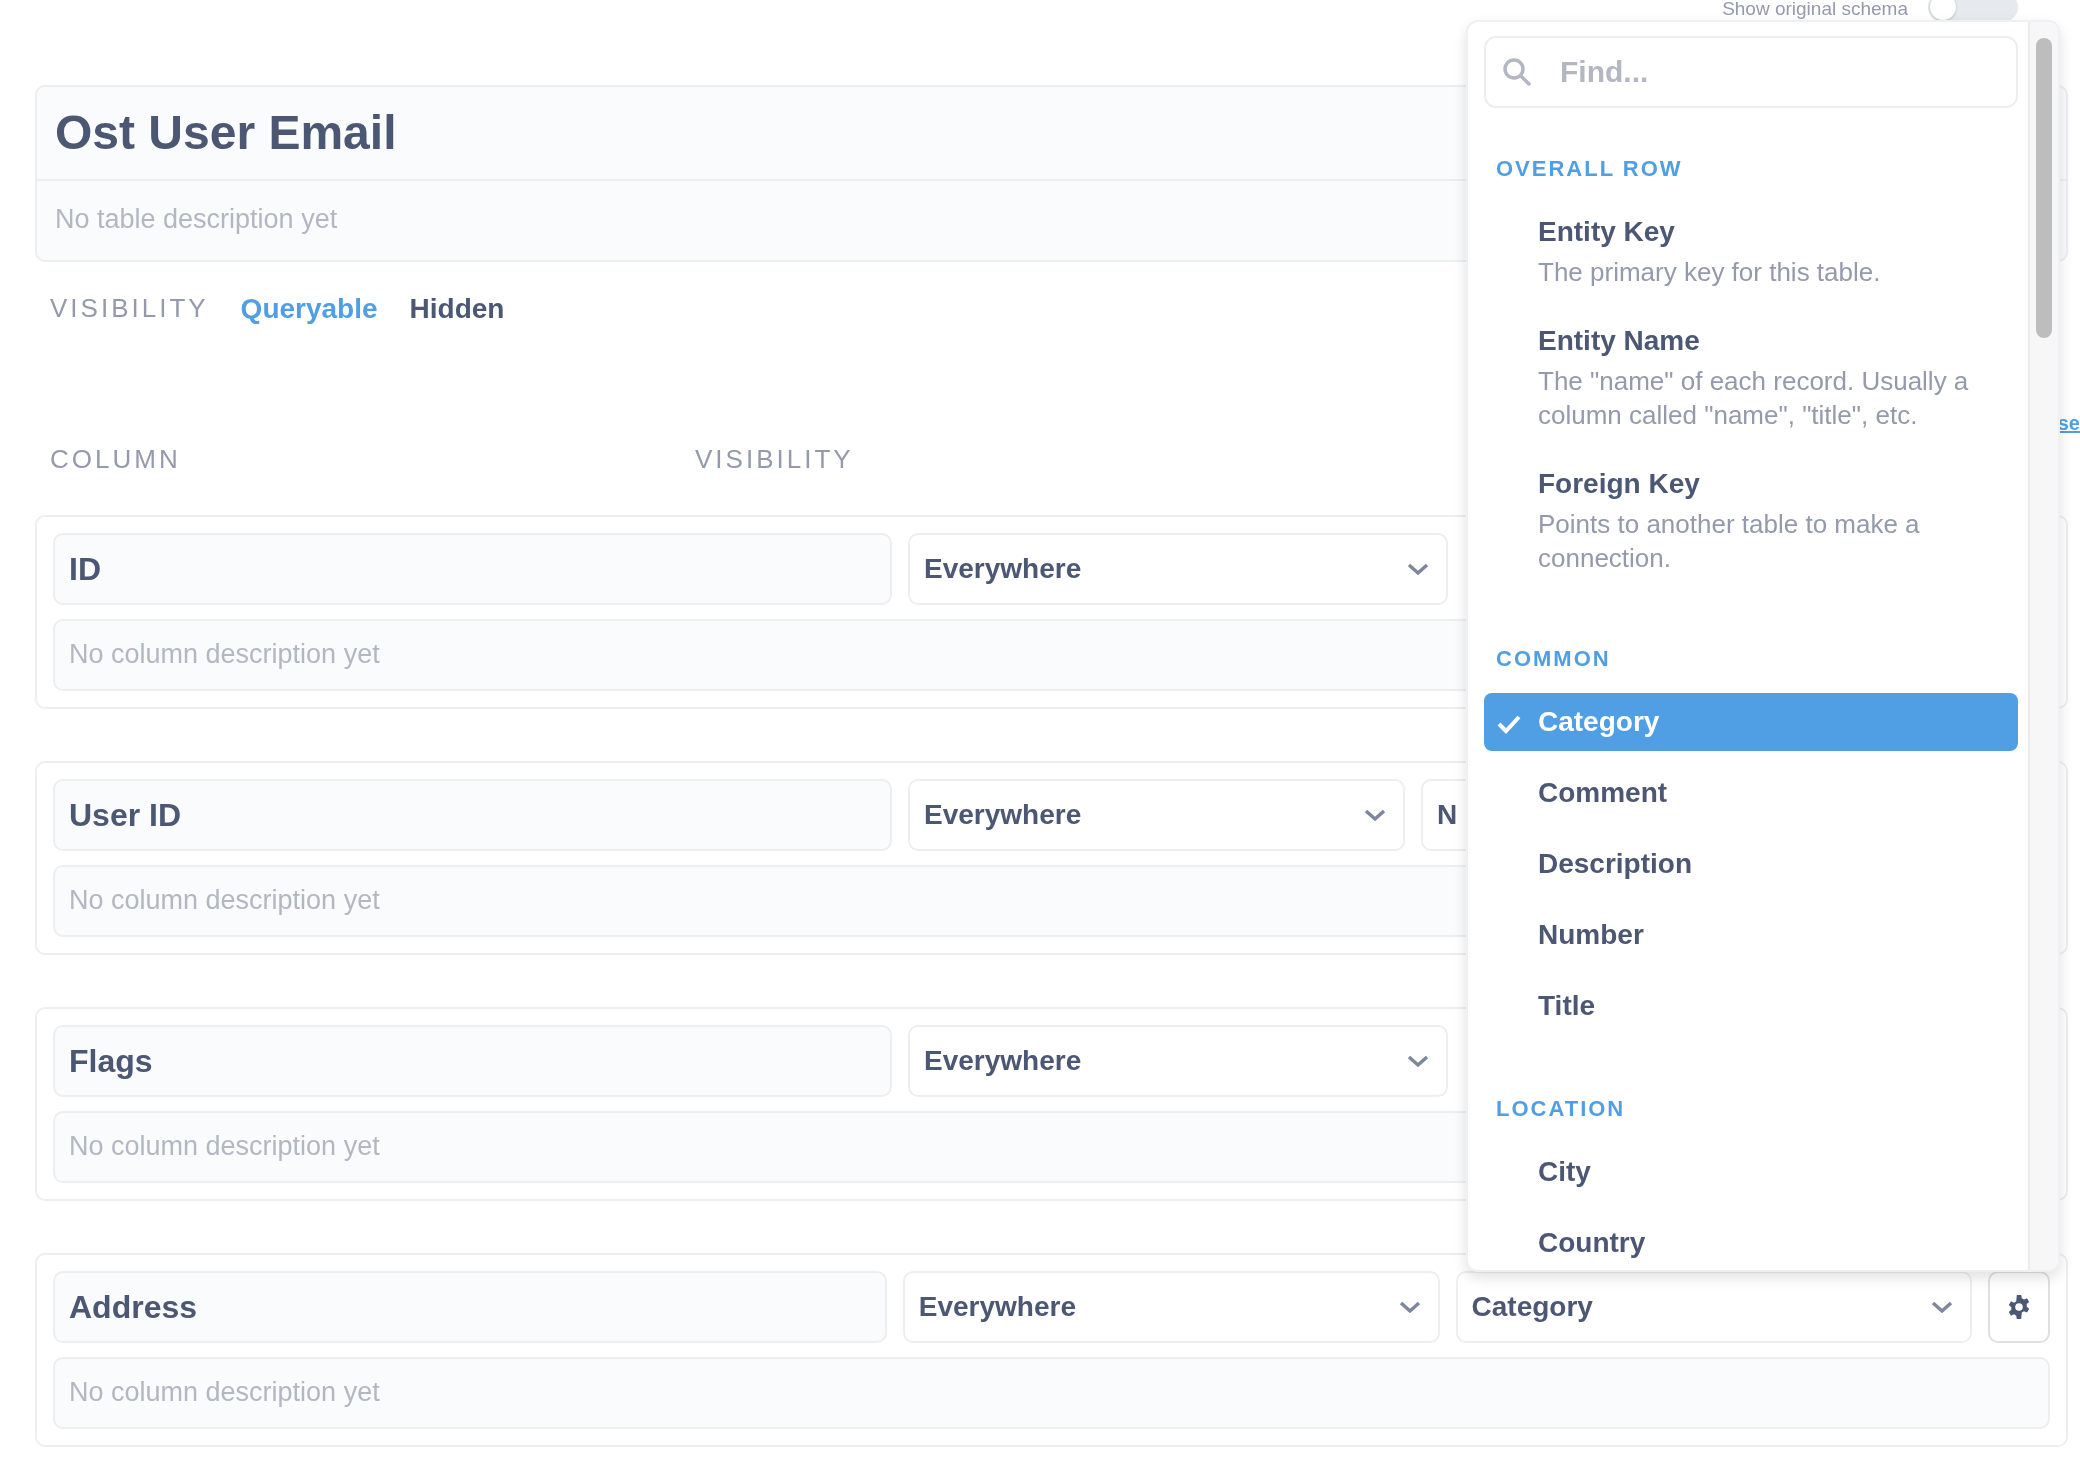 The height and width of the screenshot is (1472, 2080). Describe the element at coordinates (2019, 1306) in the screenshot. I see `settings-button` at that location.